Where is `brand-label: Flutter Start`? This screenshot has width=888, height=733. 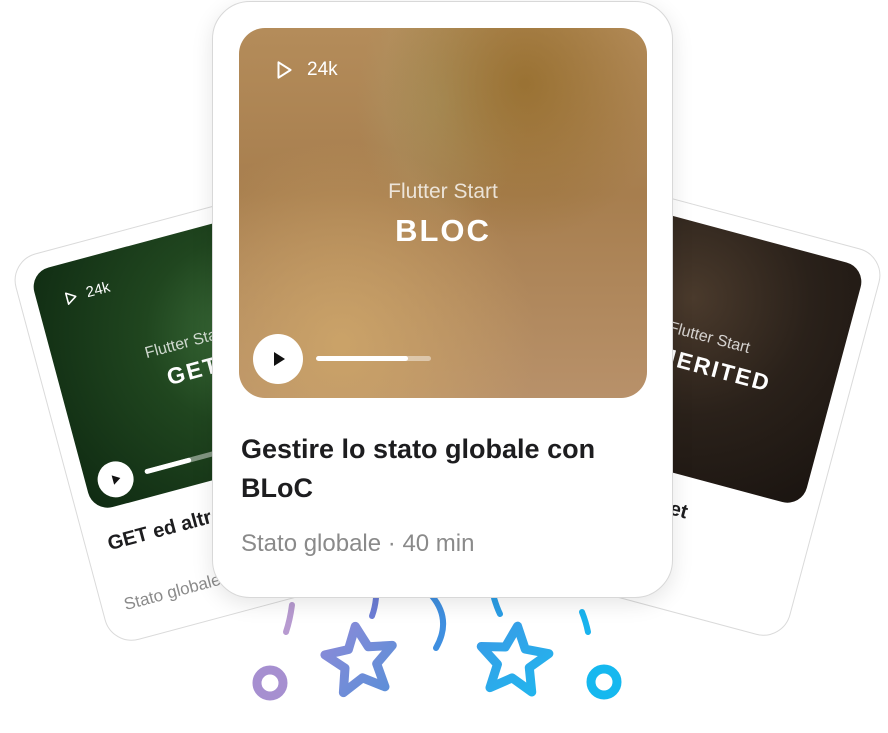
brand-label: Flutter Start is located at coordinates (443, 191).